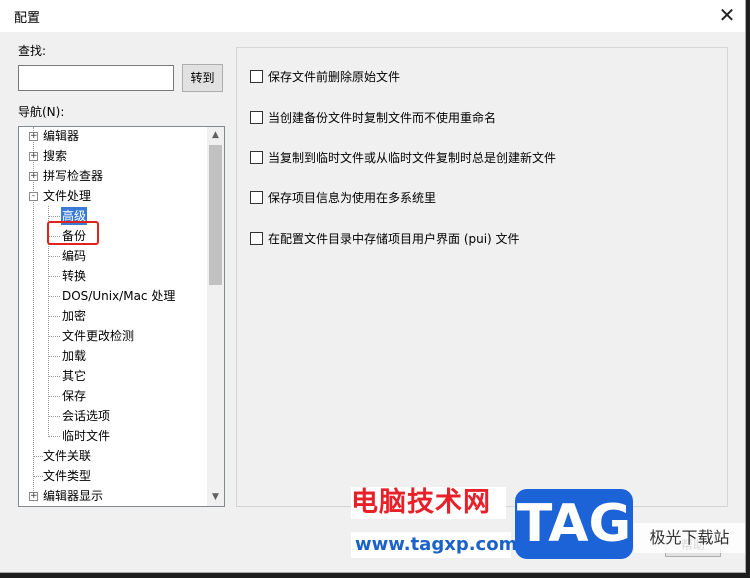 The width and height of the screenshot is (750, 578). I want to click on tree-scrollbar: ▲ ▼, so click(215, 316).